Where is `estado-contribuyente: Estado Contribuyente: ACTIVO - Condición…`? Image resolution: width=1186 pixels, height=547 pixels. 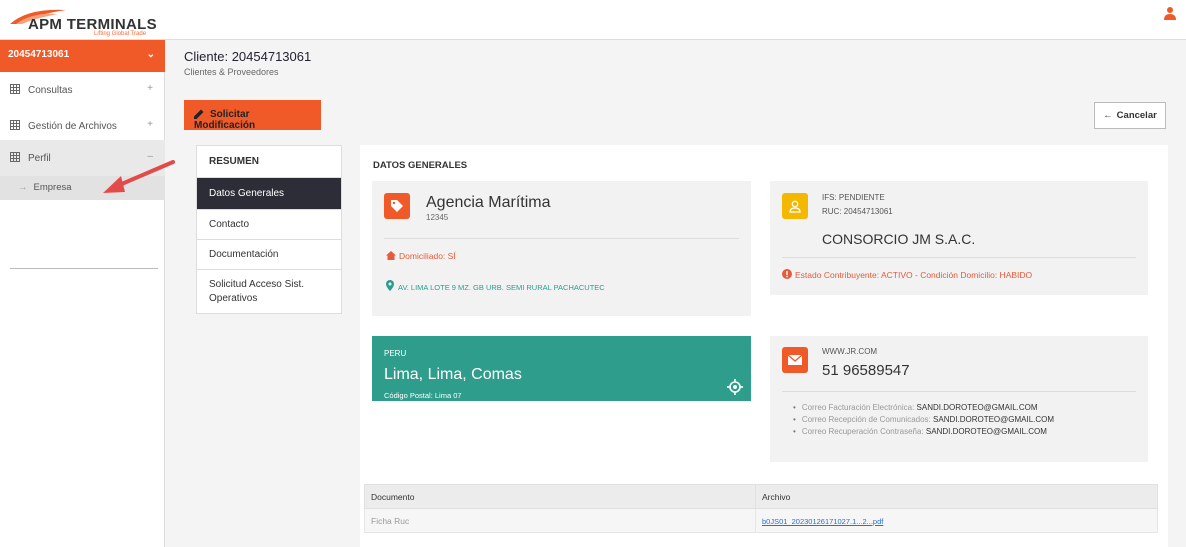
estado-contribuyente: Estado Contribuyente: ACTIVO - Condición… is located at coordinates (907, 274).